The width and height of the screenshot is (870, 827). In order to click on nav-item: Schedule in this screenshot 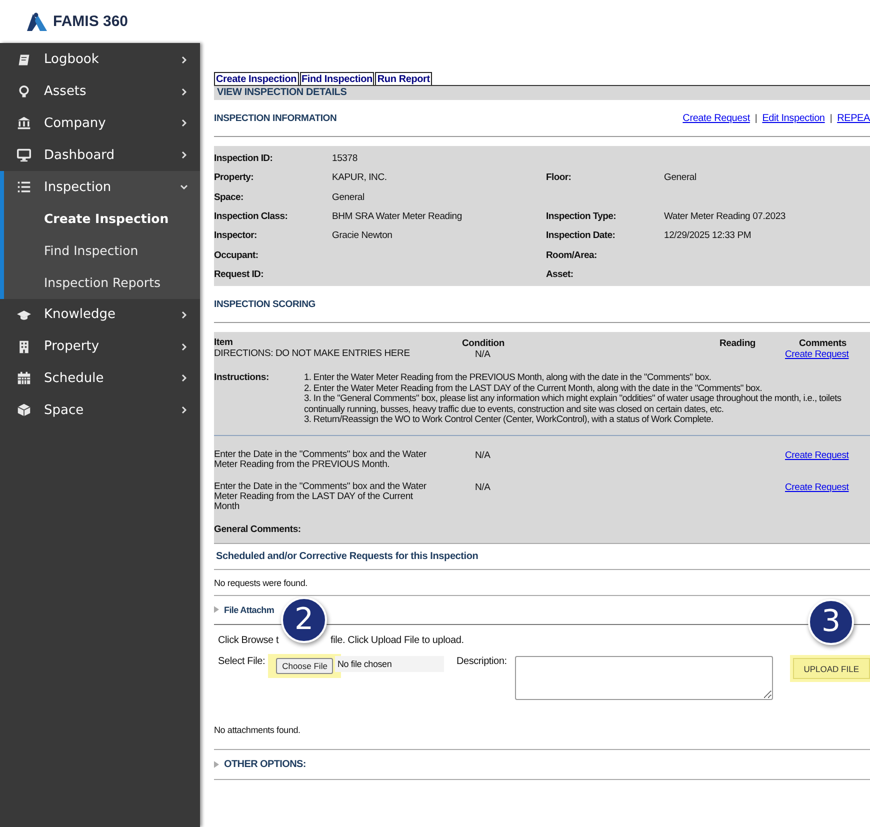, I will do `click(100, 378)`.